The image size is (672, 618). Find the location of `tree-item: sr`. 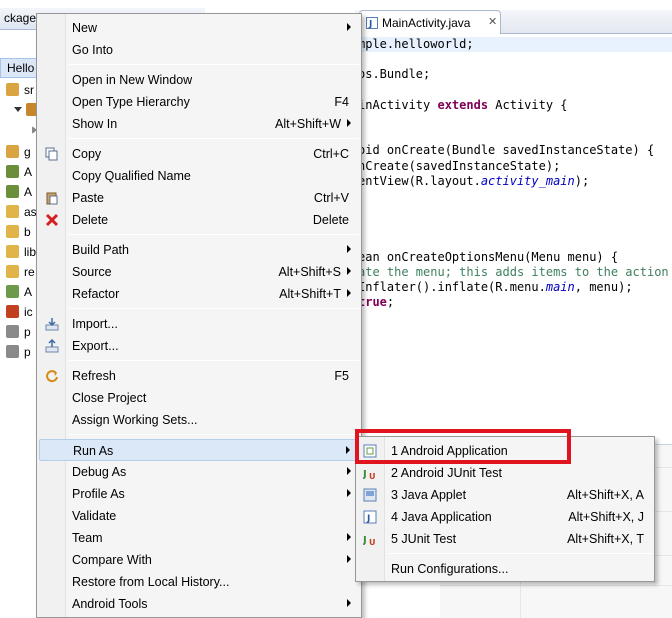

tree-item: sr is located at coordinates (20, 90).